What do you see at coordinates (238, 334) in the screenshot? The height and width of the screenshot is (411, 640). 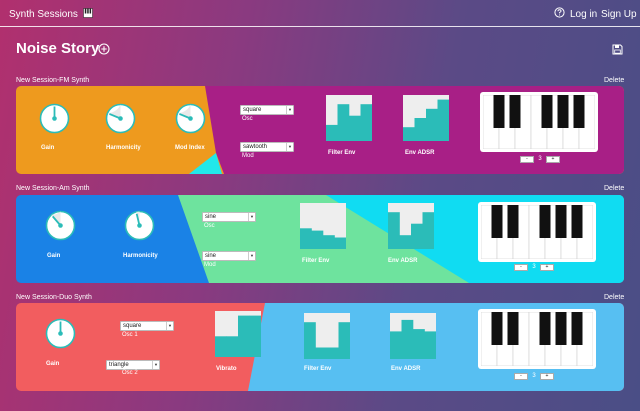 I see `vibrato-envelope-graph` at bounding box center [238, 334].